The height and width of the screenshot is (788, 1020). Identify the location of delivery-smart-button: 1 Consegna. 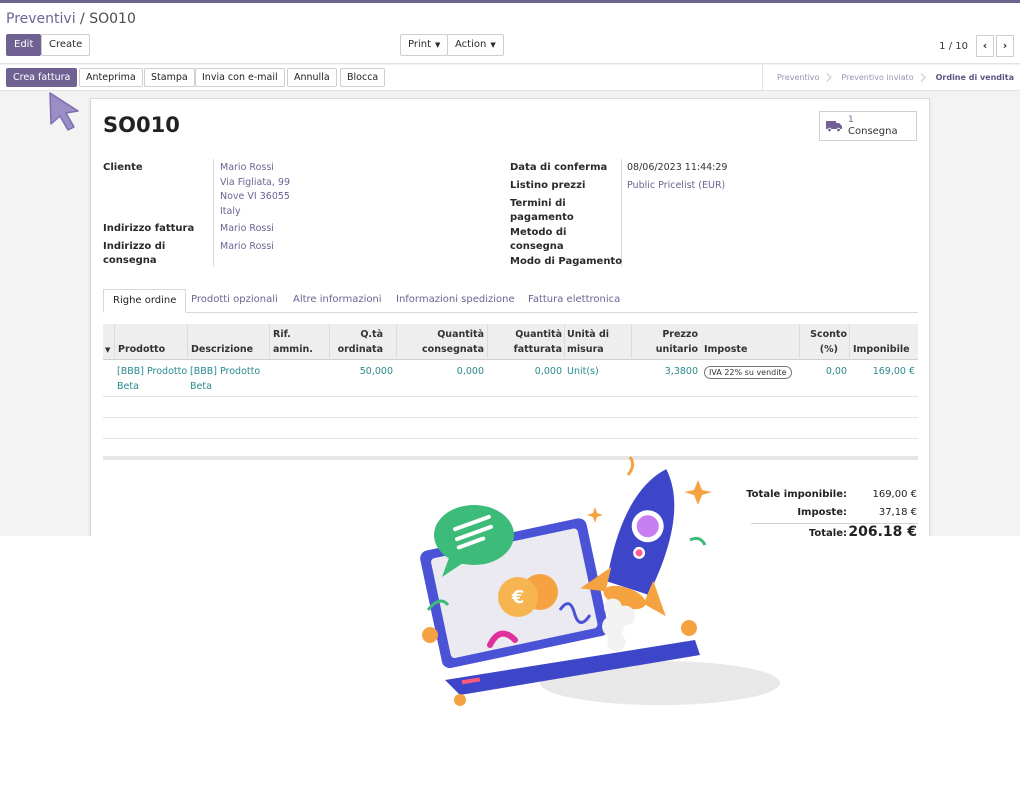
(868, 126).